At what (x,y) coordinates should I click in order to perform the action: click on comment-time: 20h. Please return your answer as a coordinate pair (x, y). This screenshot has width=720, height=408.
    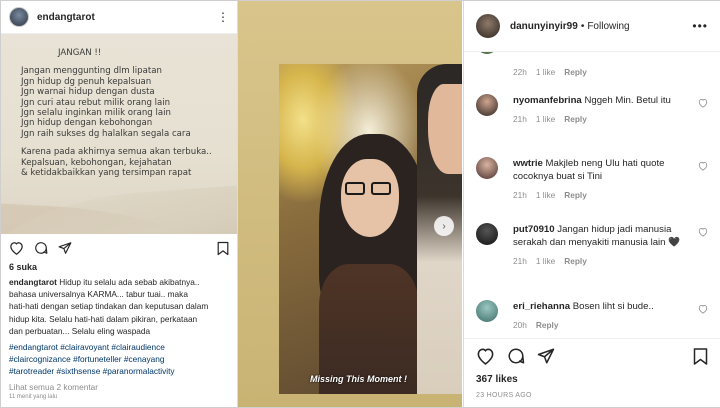
    Looking at the image, I should click on (520, 325).